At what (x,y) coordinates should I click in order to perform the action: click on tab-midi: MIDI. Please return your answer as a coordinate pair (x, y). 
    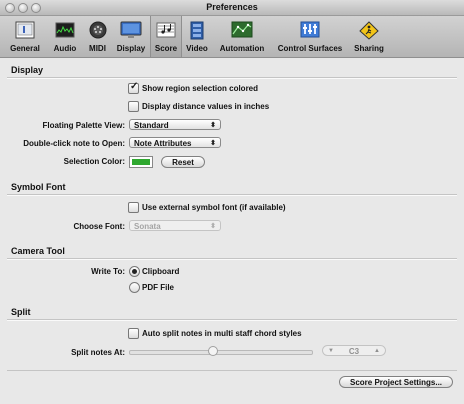
    Looking at the image, I should click on (97, 36).